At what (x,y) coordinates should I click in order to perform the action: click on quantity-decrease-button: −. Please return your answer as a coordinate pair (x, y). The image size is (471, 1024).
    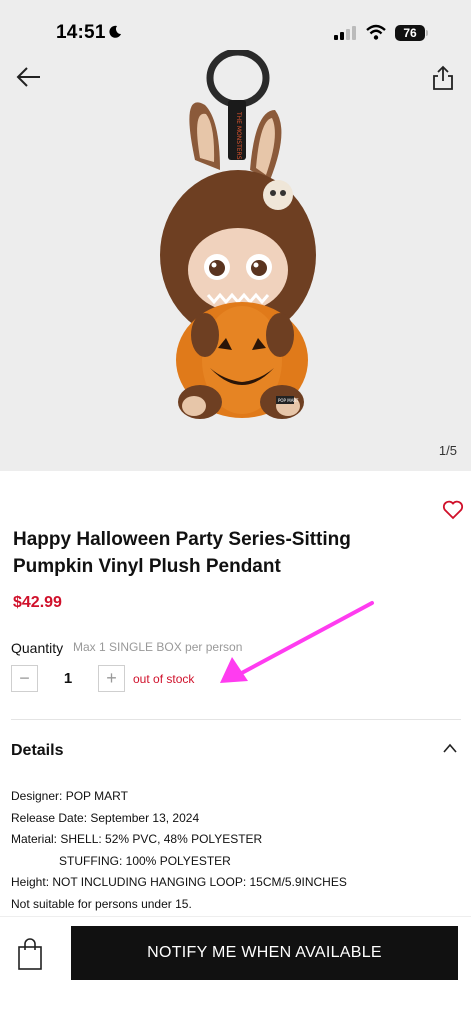
    Looking at the image, I should click on (24, 678).